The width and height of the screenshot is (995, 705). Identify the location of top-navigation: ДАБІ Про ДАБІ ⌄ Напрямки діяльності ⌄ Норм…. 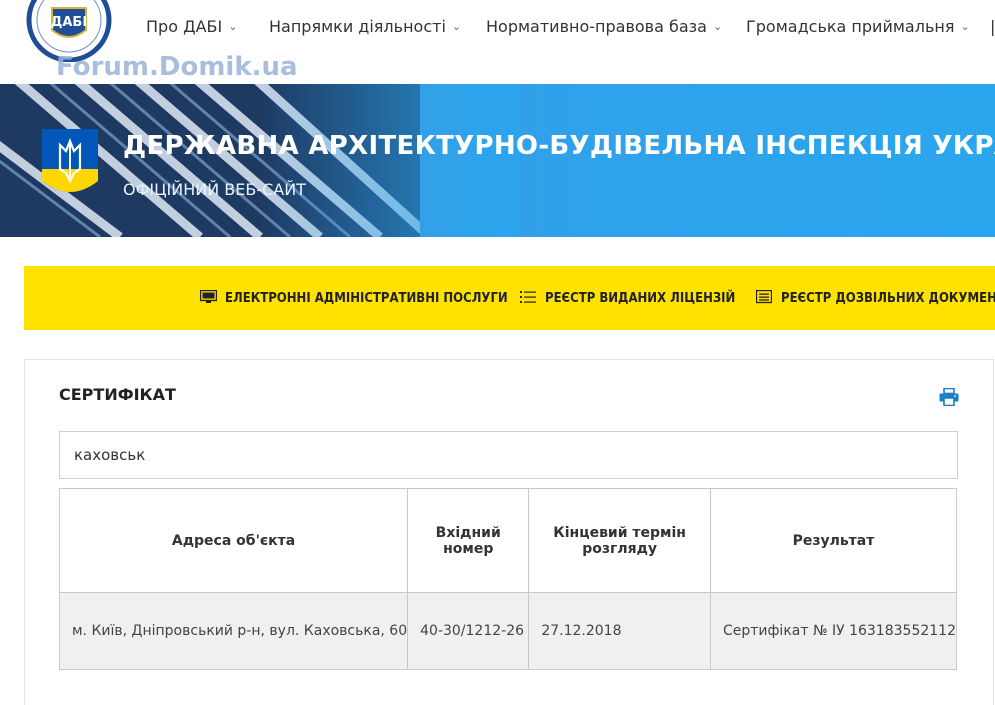
(497, 42).